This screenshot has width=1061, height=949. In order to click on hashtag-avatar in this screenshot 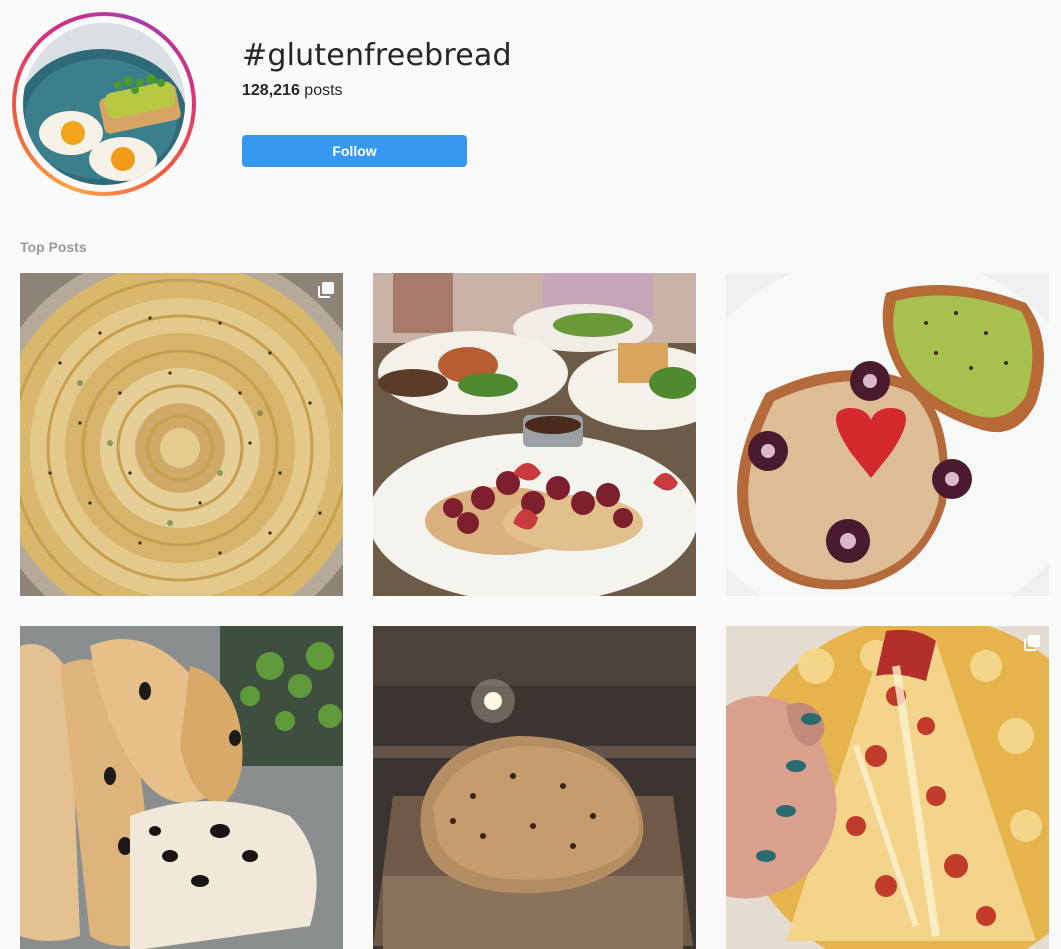, I will do `click(104, 104)`.